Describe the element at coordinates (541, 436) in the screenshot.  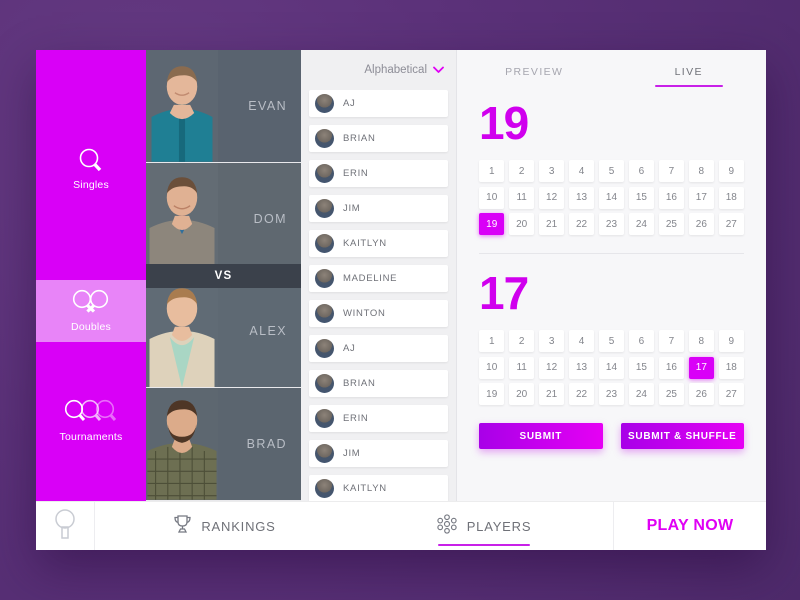
I see `submit-button: SUBMIT` at that location.